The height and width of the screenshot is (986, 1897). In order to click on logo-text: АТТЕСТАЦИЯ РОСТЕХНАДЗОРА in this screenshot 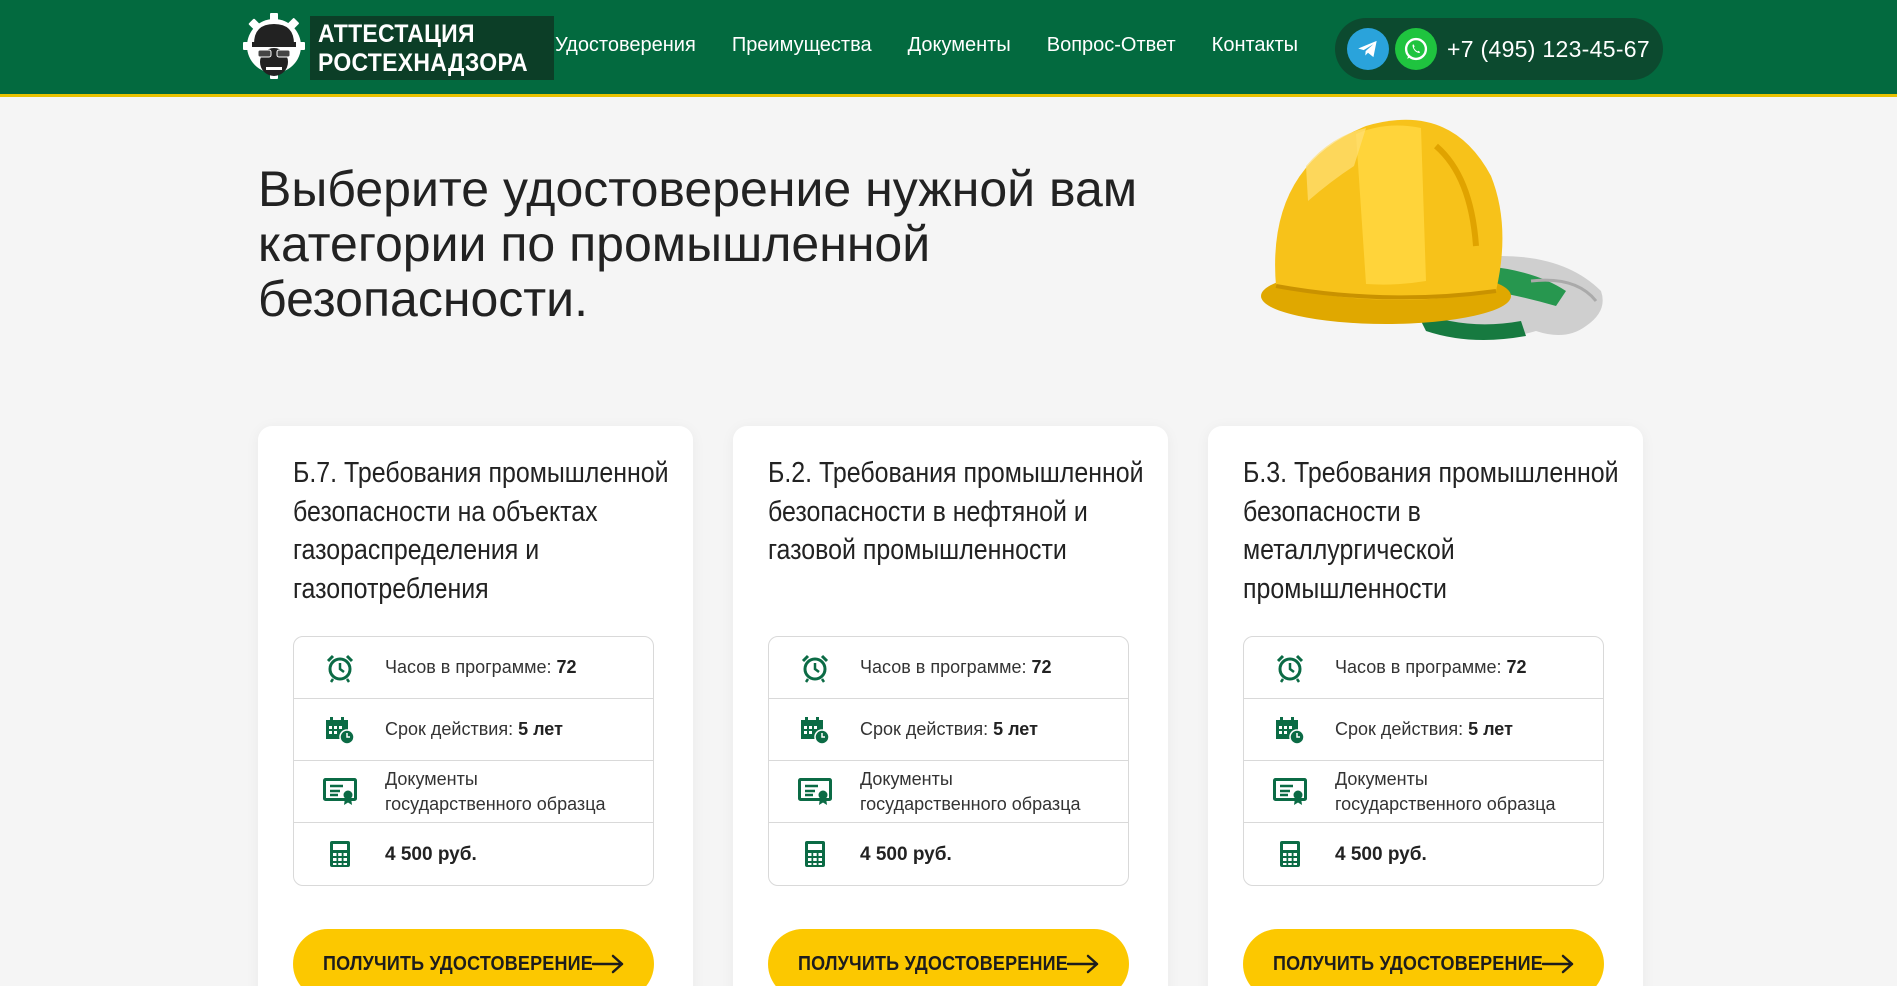, I will do `click(432, 47)`.